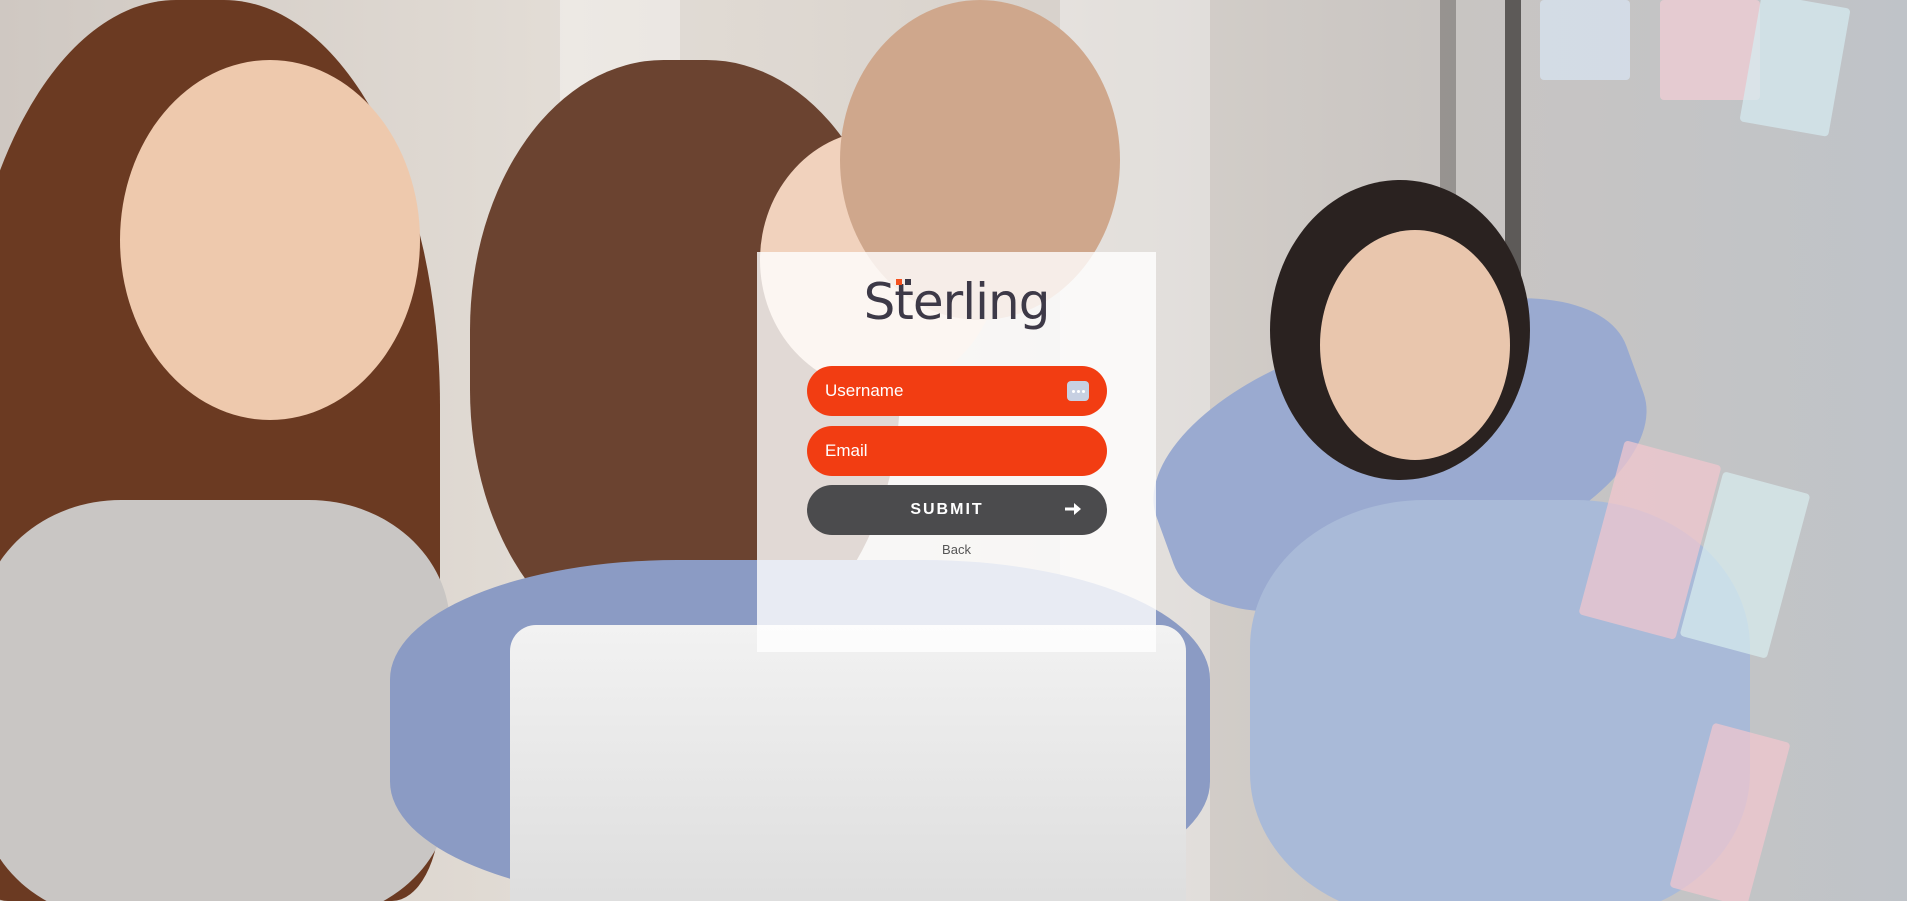 This screenshot has width=1907, height=901. Describe the element at coordinates (947, 509) in the screenshot. I see `submit-label: SUBMIT` at that location.